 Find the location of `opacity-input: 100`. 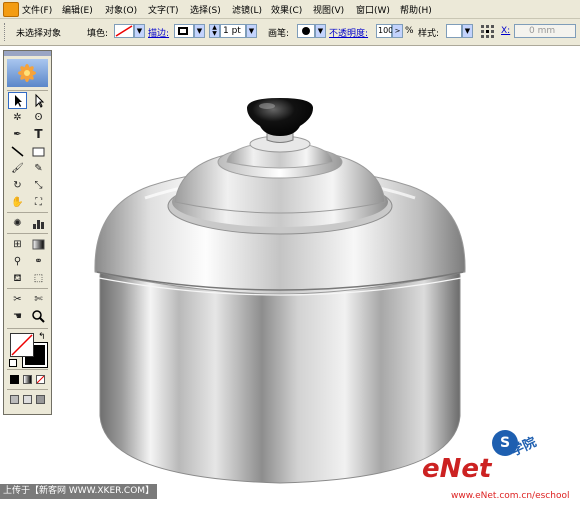

opacity-input: 100 is located at coordinates (385, 31).